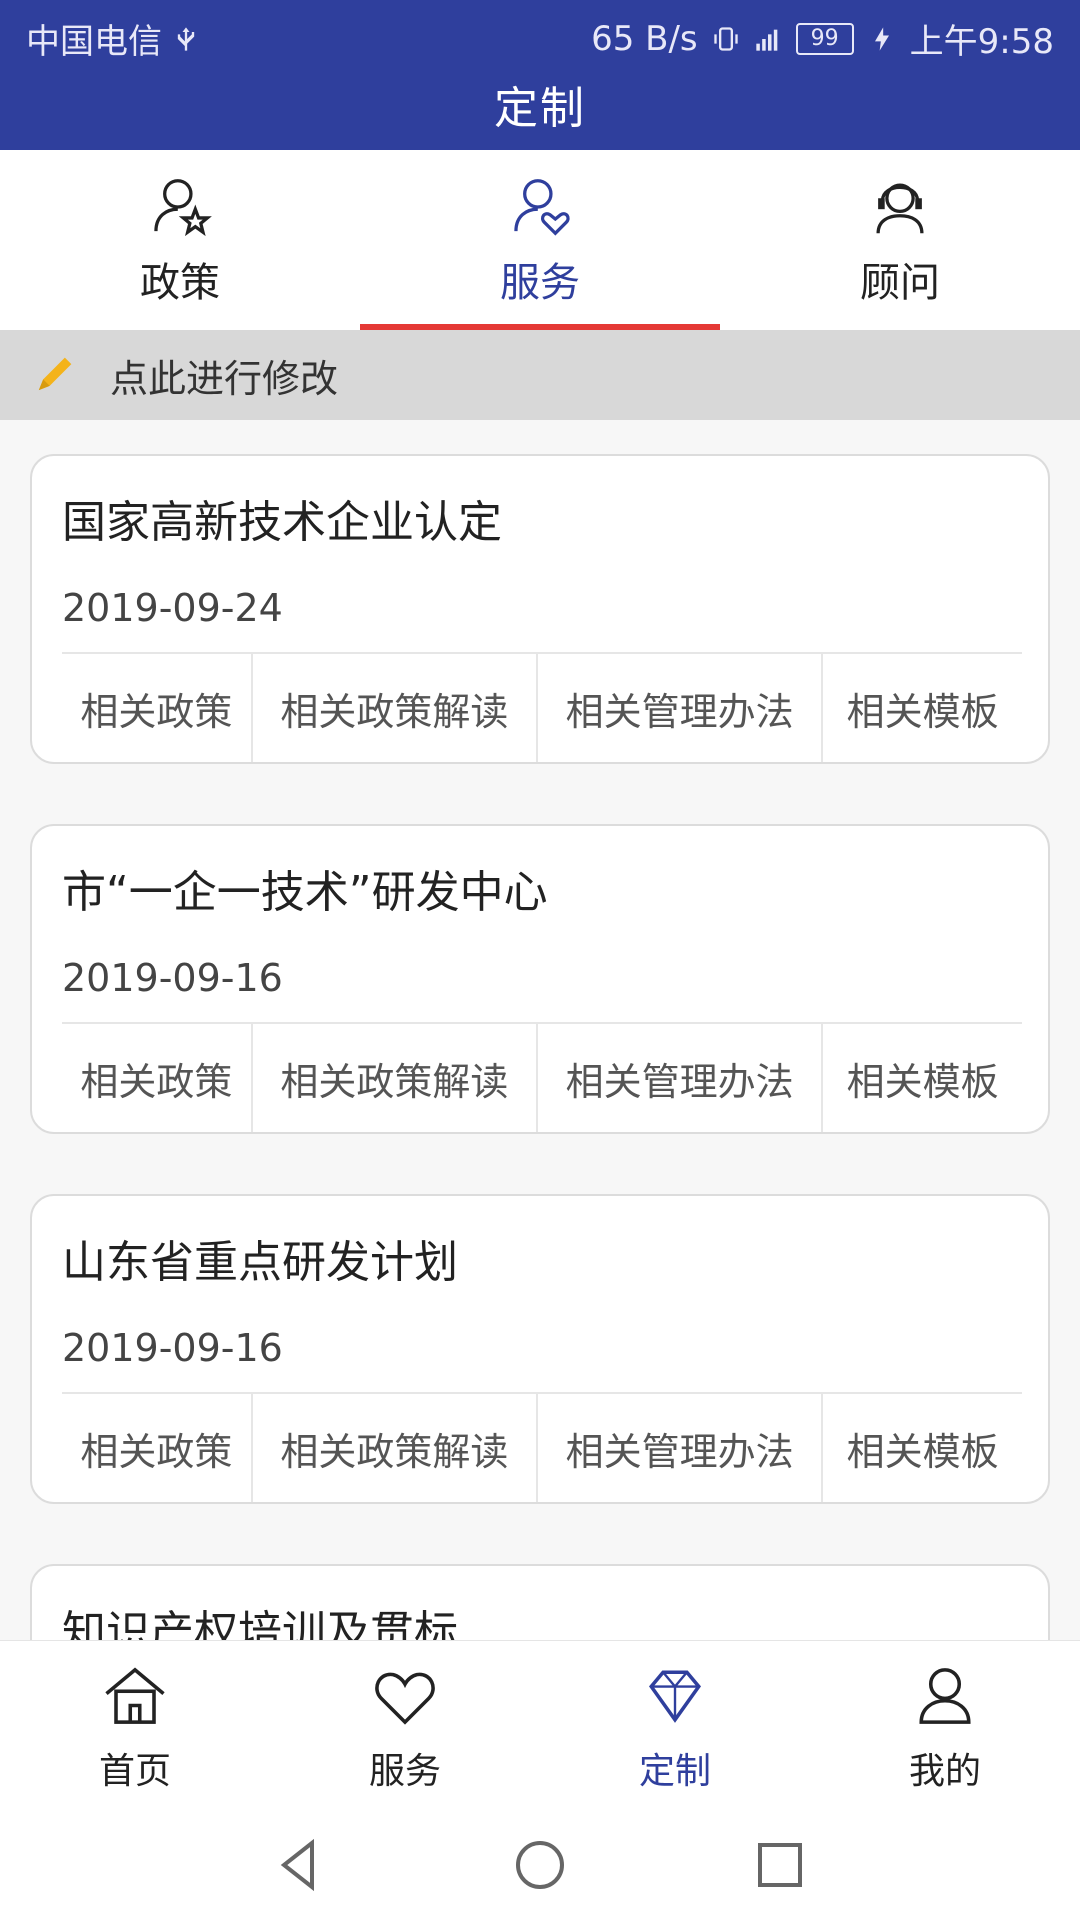 The width and height of the screenshot is (1080, 1920). Describe the element at coordinates (540, 283) in the screenshot. I see `tab-label: 服务` at that location.